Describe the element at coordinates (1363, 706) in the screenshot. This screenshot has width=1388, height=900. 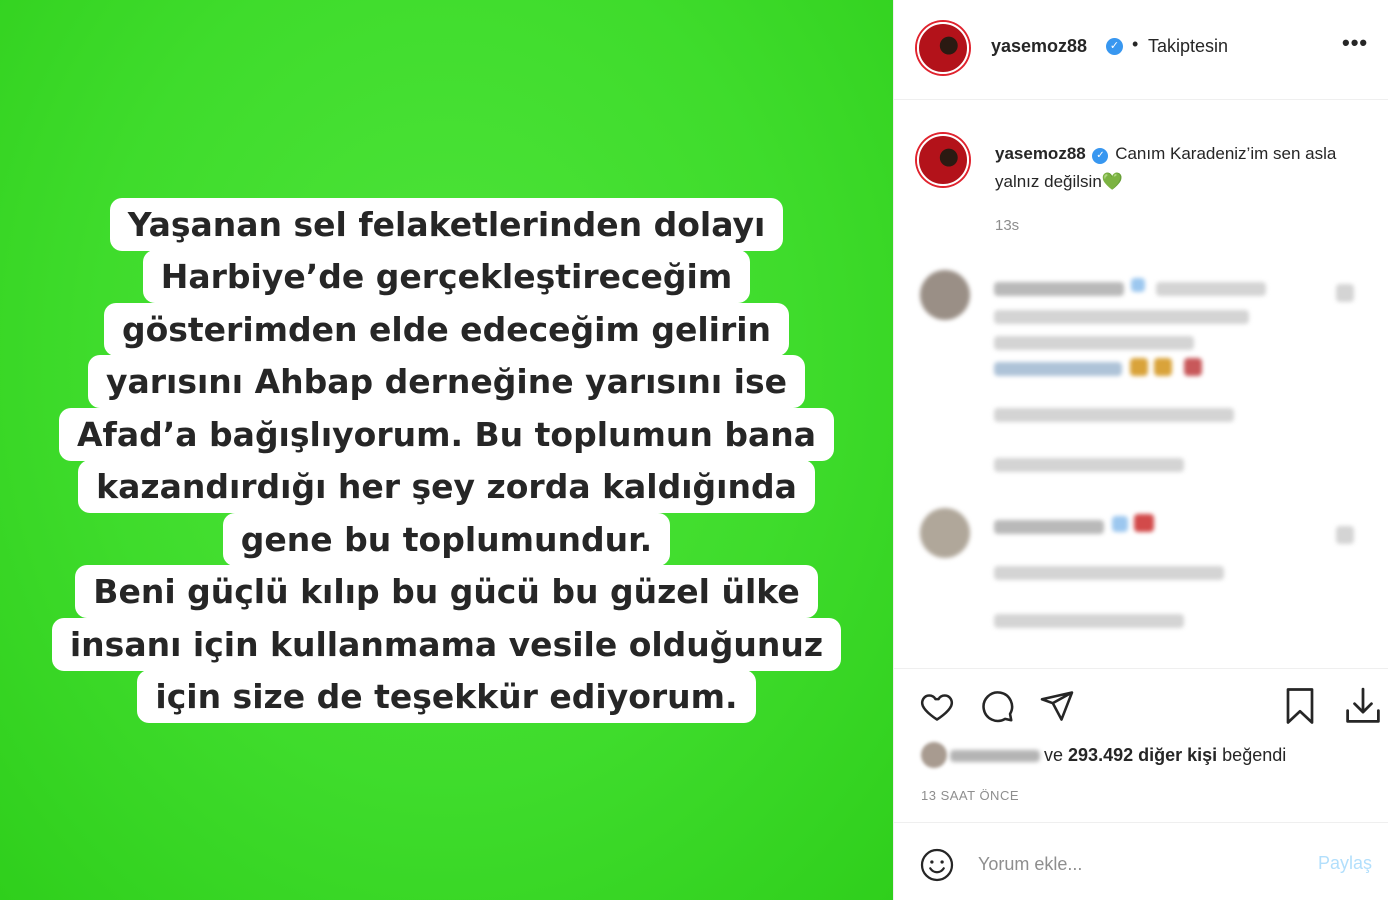
I see `download-icon` at that location.